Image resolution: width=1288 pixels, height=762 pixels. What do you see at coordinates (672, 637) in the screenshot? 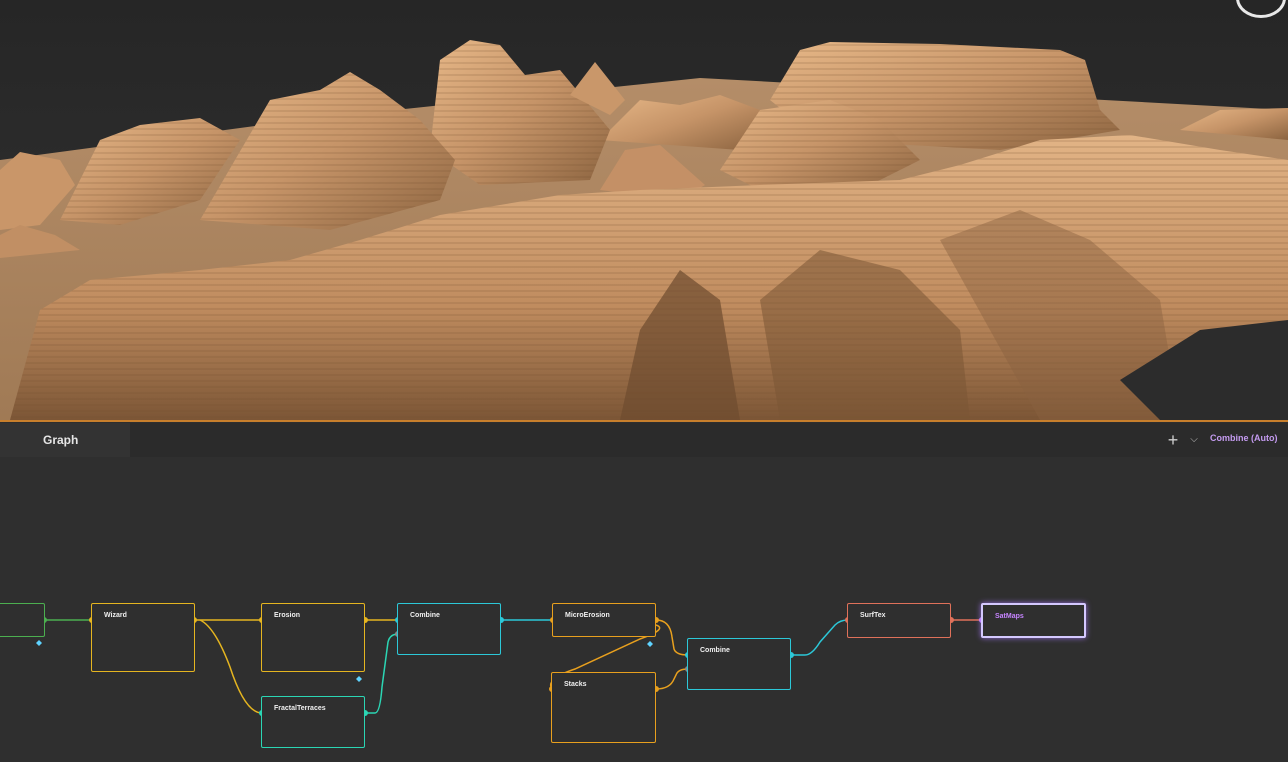
I see `wire-micro-combine2` at bounding box center [672, 637].